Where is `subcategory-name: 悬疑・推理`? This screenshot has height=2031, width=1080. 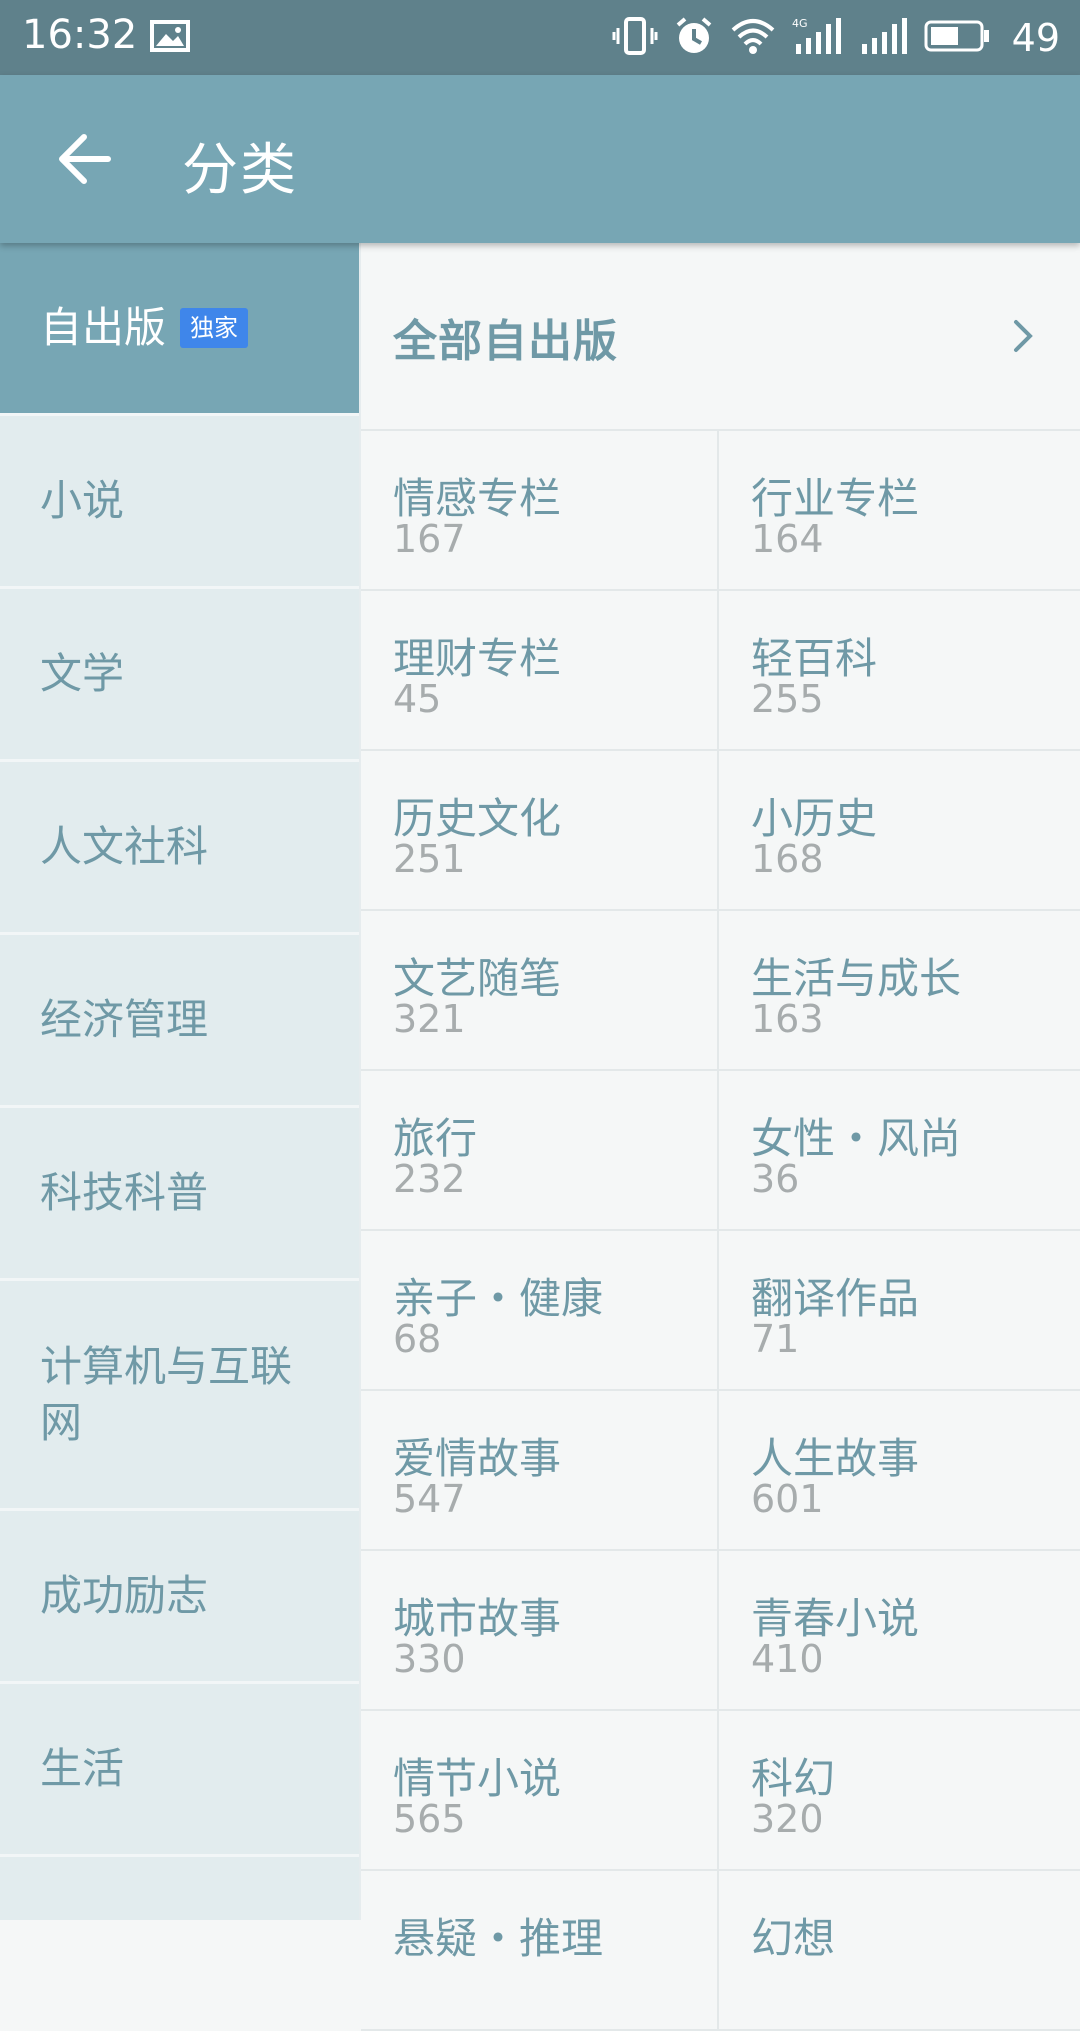
subcategory-name: 悬疑・推理 is located at coordinates (498, 1938).